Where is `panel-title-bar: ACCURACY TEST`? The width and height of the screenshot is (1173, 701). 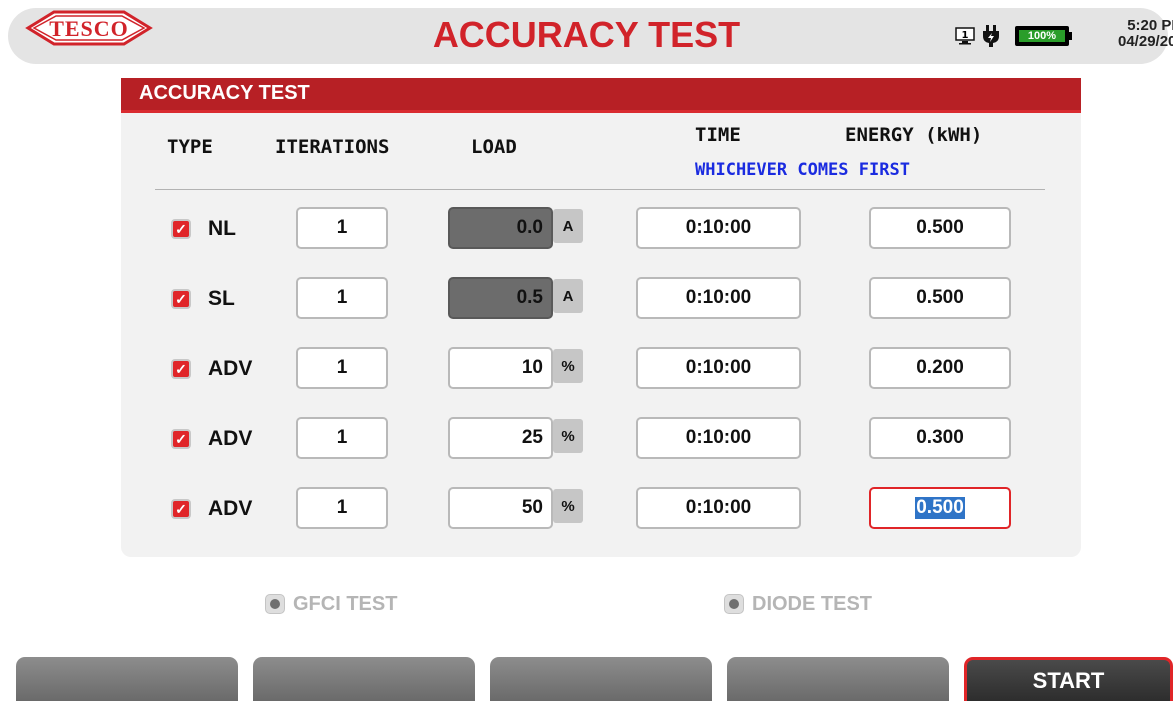
panel-title-bar: ACCURACY TEST is located at coordinates (601, 95).